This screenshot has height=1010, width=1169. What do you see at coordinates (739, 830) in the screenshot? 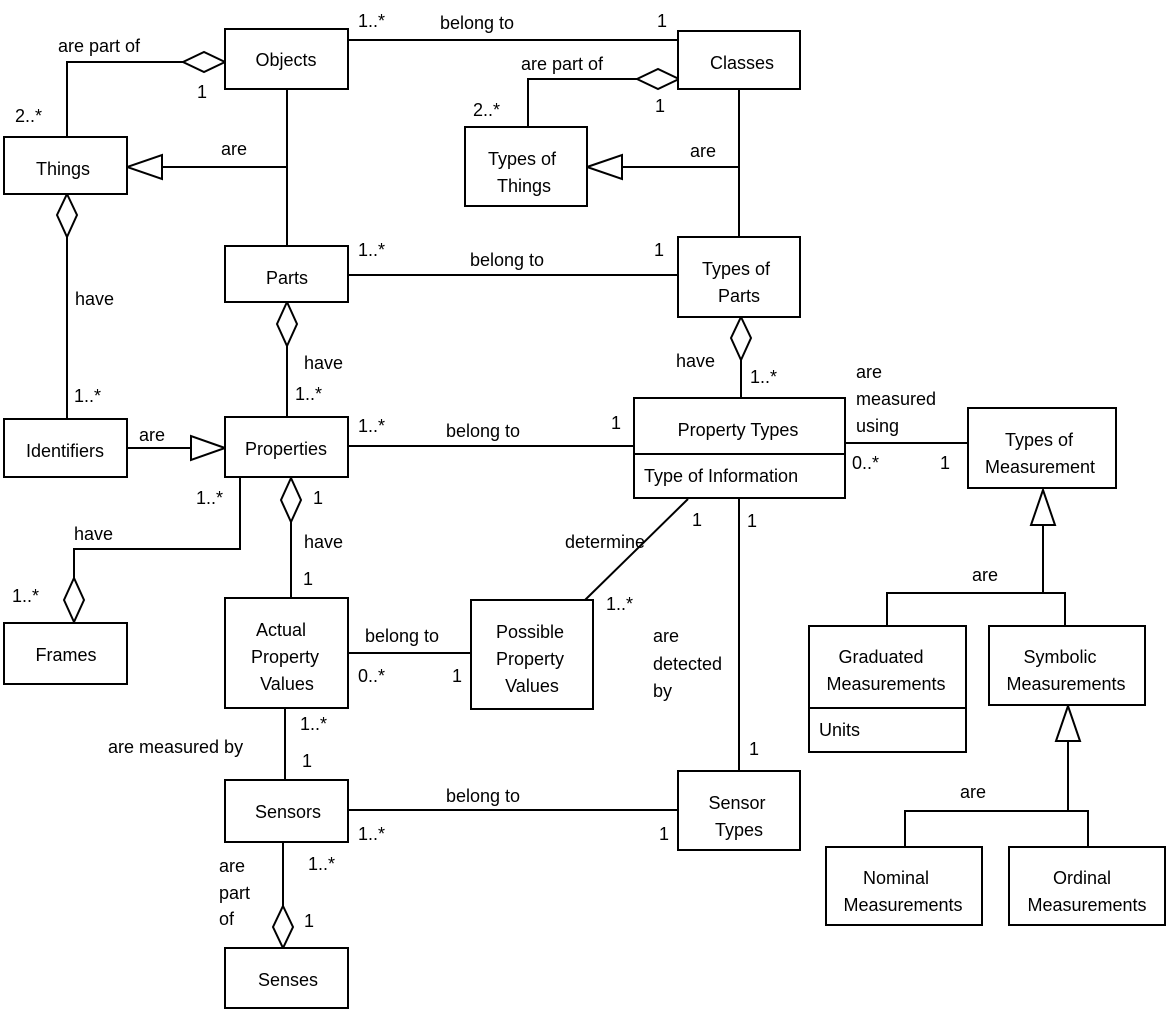
I see `class-name: Types` at bounding box center [739, 830].